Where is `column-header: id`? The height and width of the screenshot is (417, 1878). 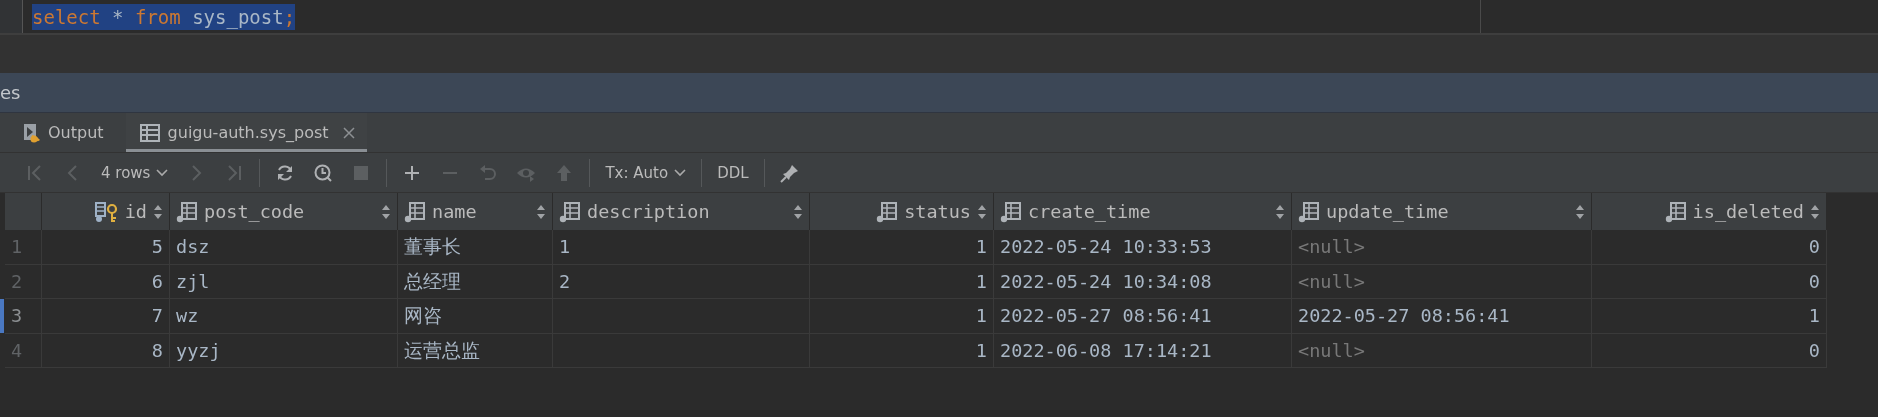
column-header: id is located at coordinates (106, 211).